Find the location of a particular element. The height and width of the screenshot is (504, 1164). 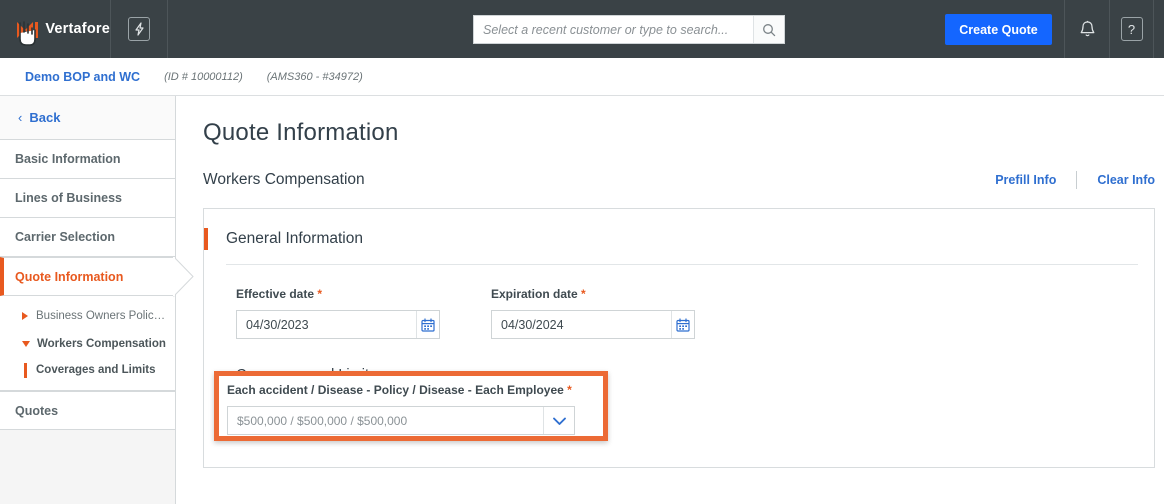

brand-logo: Vertafore is located at coordinates (55, 29).